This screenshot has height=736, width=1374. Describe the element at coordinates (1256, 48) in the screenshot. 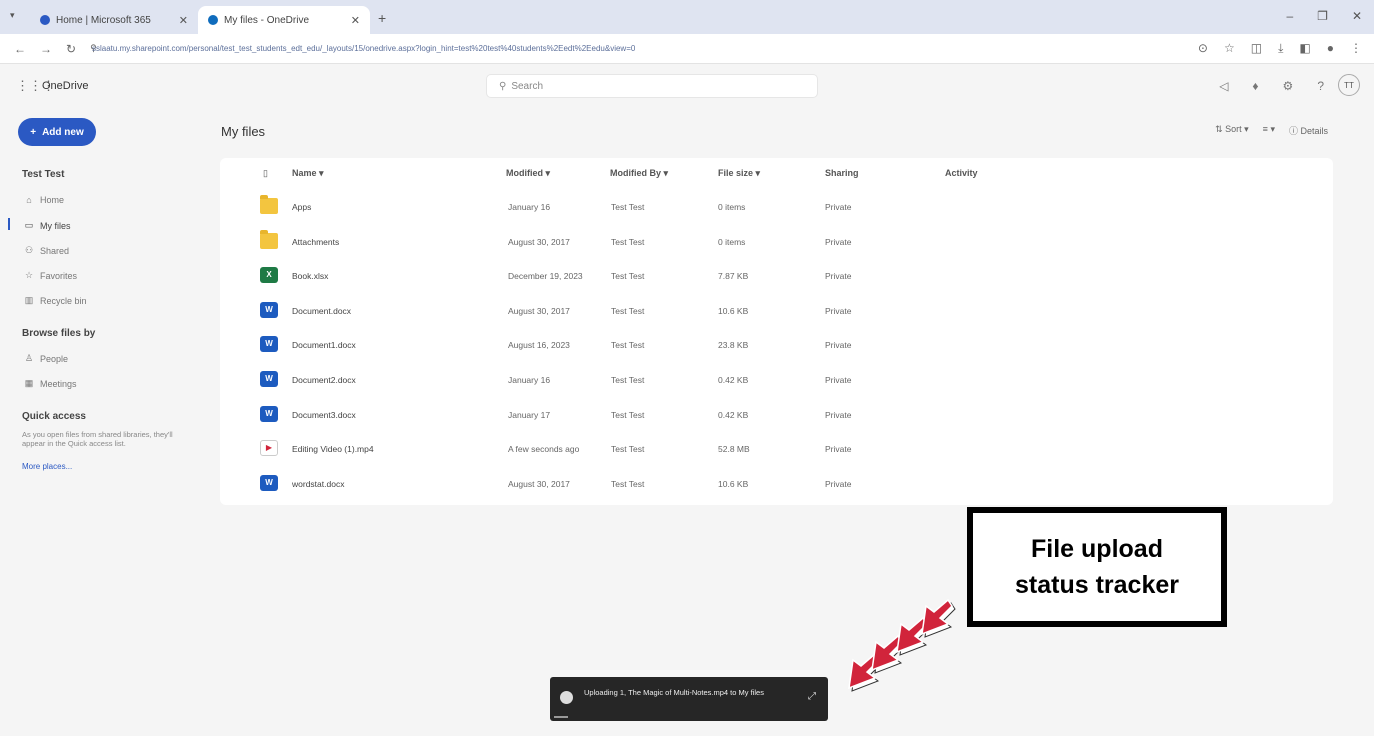

I see `extensions-icon: ◫` at that location.